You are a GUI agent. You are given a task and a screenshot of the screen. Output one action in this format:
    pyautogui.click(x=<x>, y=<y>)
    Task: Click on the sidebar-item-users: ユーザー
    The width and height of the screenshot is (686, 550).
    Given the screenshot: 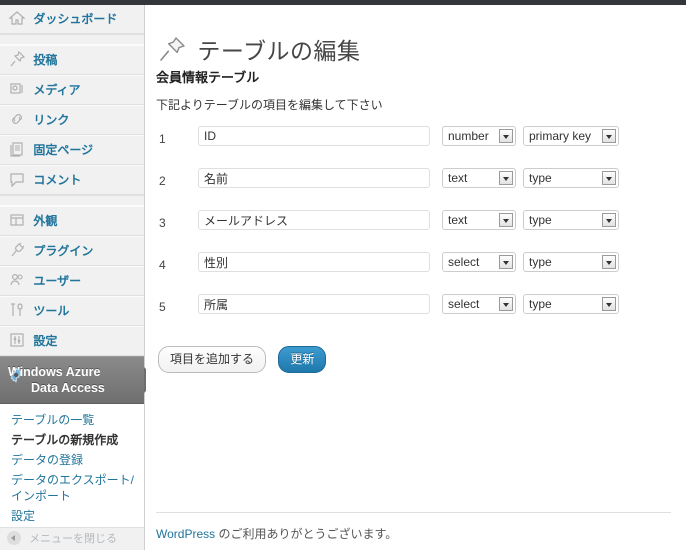 What is the action you would take?
    pyautogui.click(x=72, y=281)
    